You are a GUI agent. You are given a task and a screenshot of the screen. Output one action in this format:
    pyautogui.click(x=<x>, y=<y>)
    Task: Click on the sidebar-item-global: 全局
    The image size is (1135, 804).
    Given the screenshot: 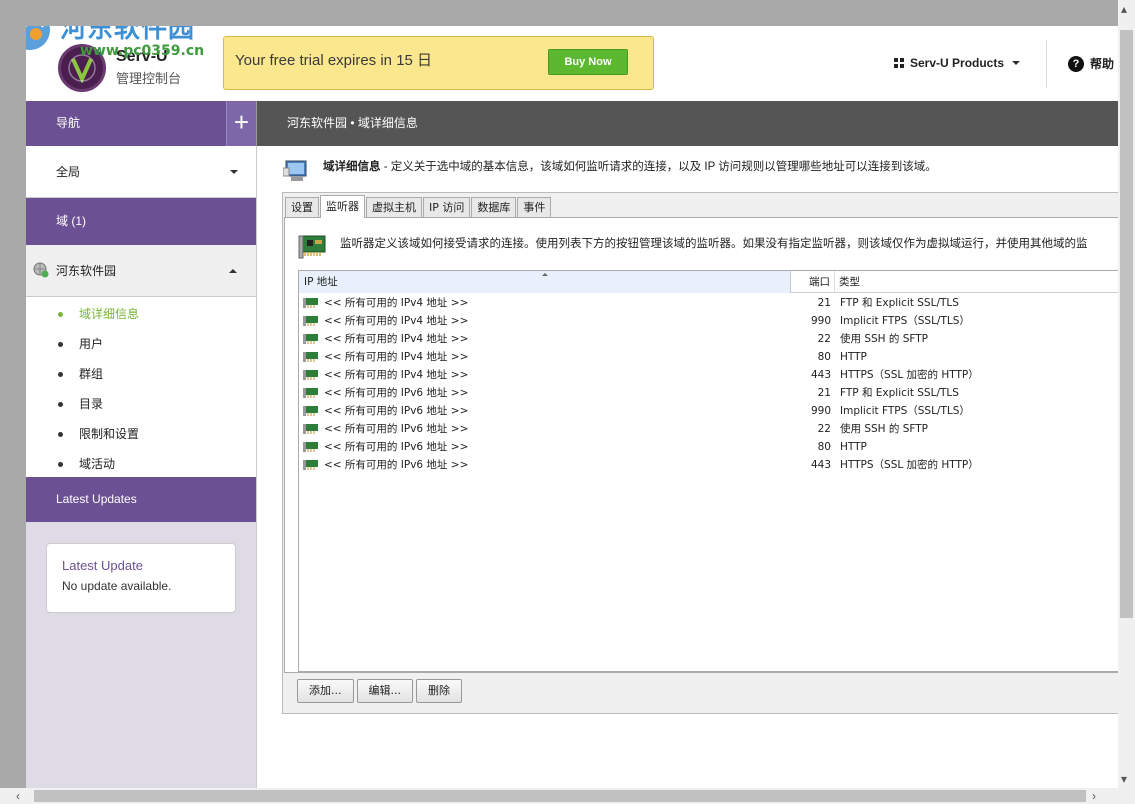 What is the action you would take?
    pyautogui.click(x=141, y=172)
    